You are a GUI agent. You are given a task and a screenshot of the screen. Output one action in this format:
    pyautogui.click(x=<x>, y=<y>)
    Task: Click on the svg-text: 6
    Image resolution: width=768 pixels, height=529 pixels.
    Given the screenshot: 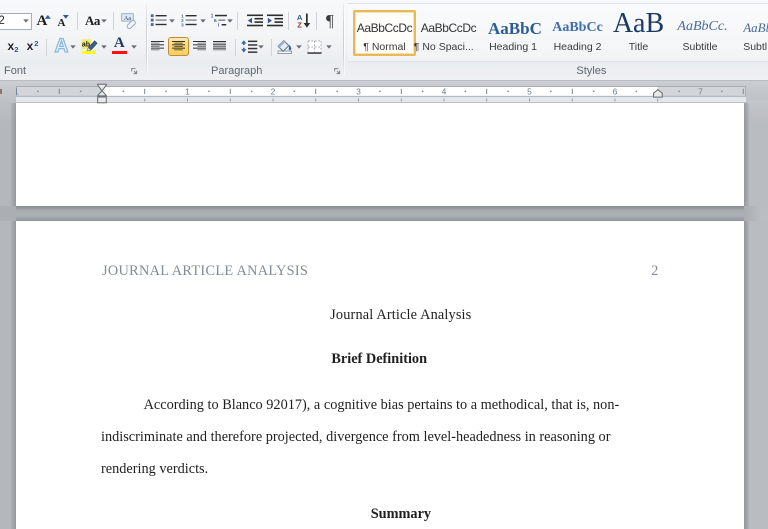 What is the action you would take?
    pyautogui.click(x=614, y=91)
    